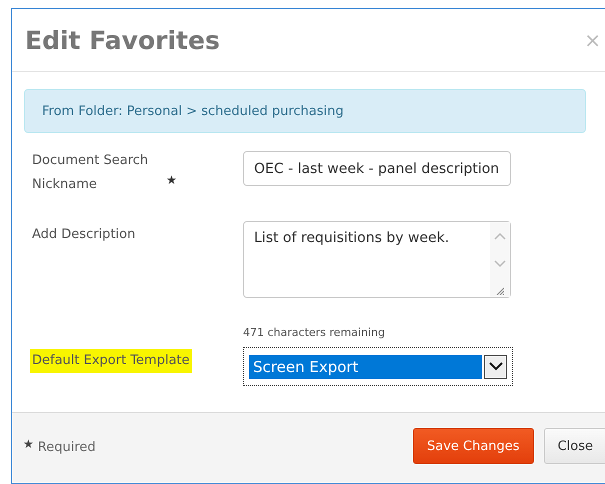 This screenshot has height=484, width=605. Describe the element at coordinates (377, 259) in the screenshot. I see `description-field: List of requisitions by week.` at that location.